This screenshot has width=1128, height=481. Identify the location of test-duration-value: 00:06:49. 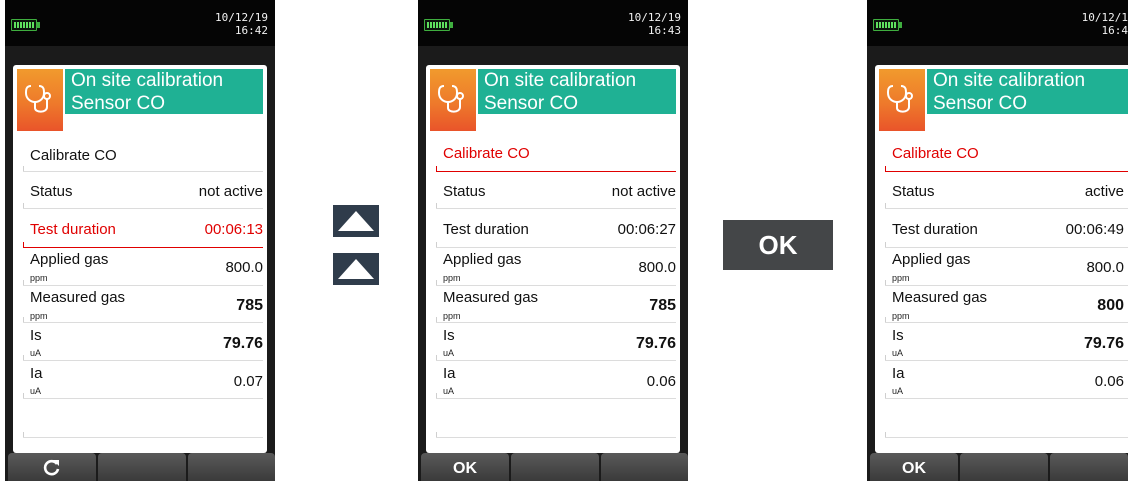
(1094, 229).